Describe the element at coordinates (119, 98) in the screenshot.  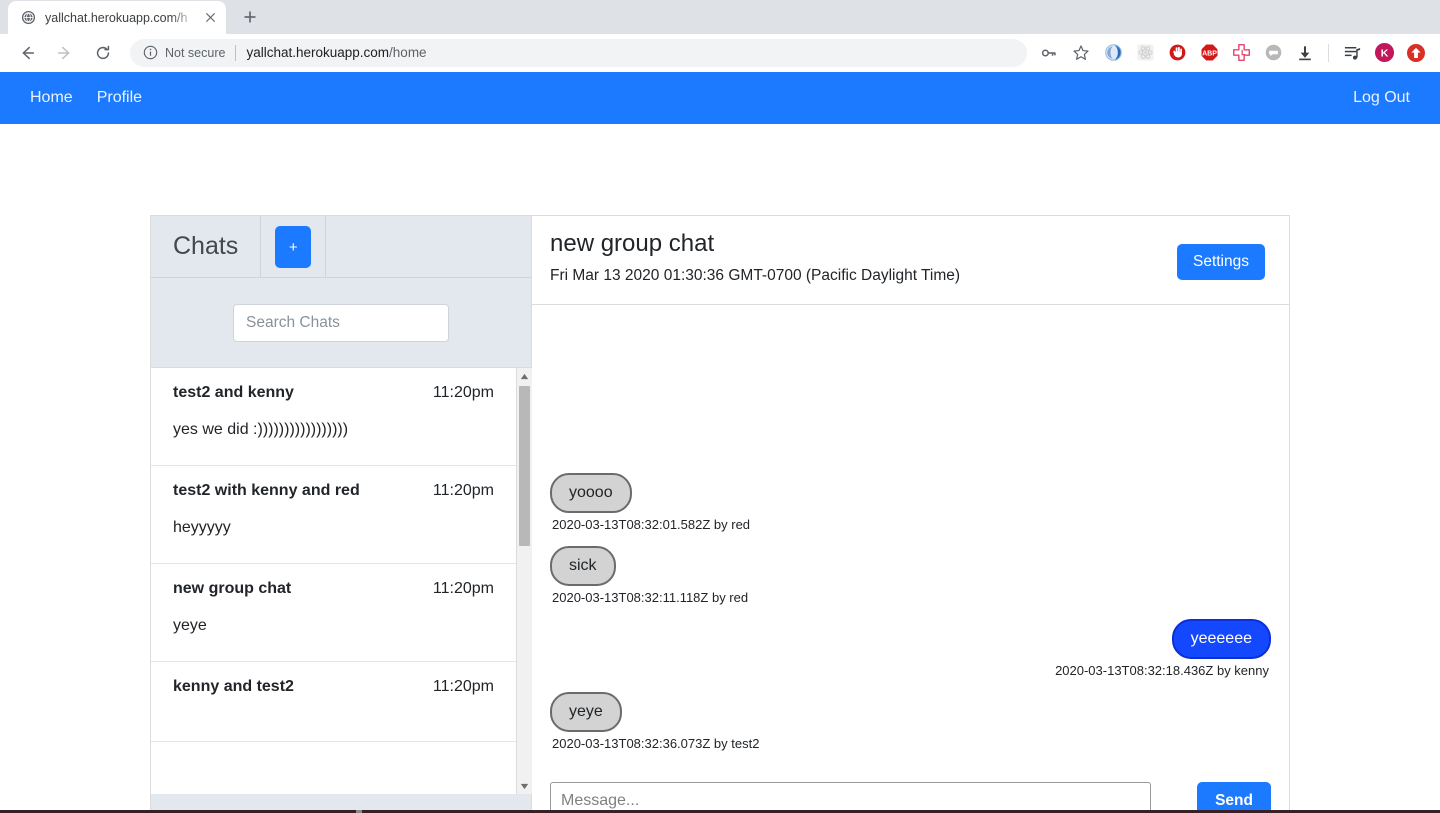
I see `nav-link-profile: Profile` at that location.